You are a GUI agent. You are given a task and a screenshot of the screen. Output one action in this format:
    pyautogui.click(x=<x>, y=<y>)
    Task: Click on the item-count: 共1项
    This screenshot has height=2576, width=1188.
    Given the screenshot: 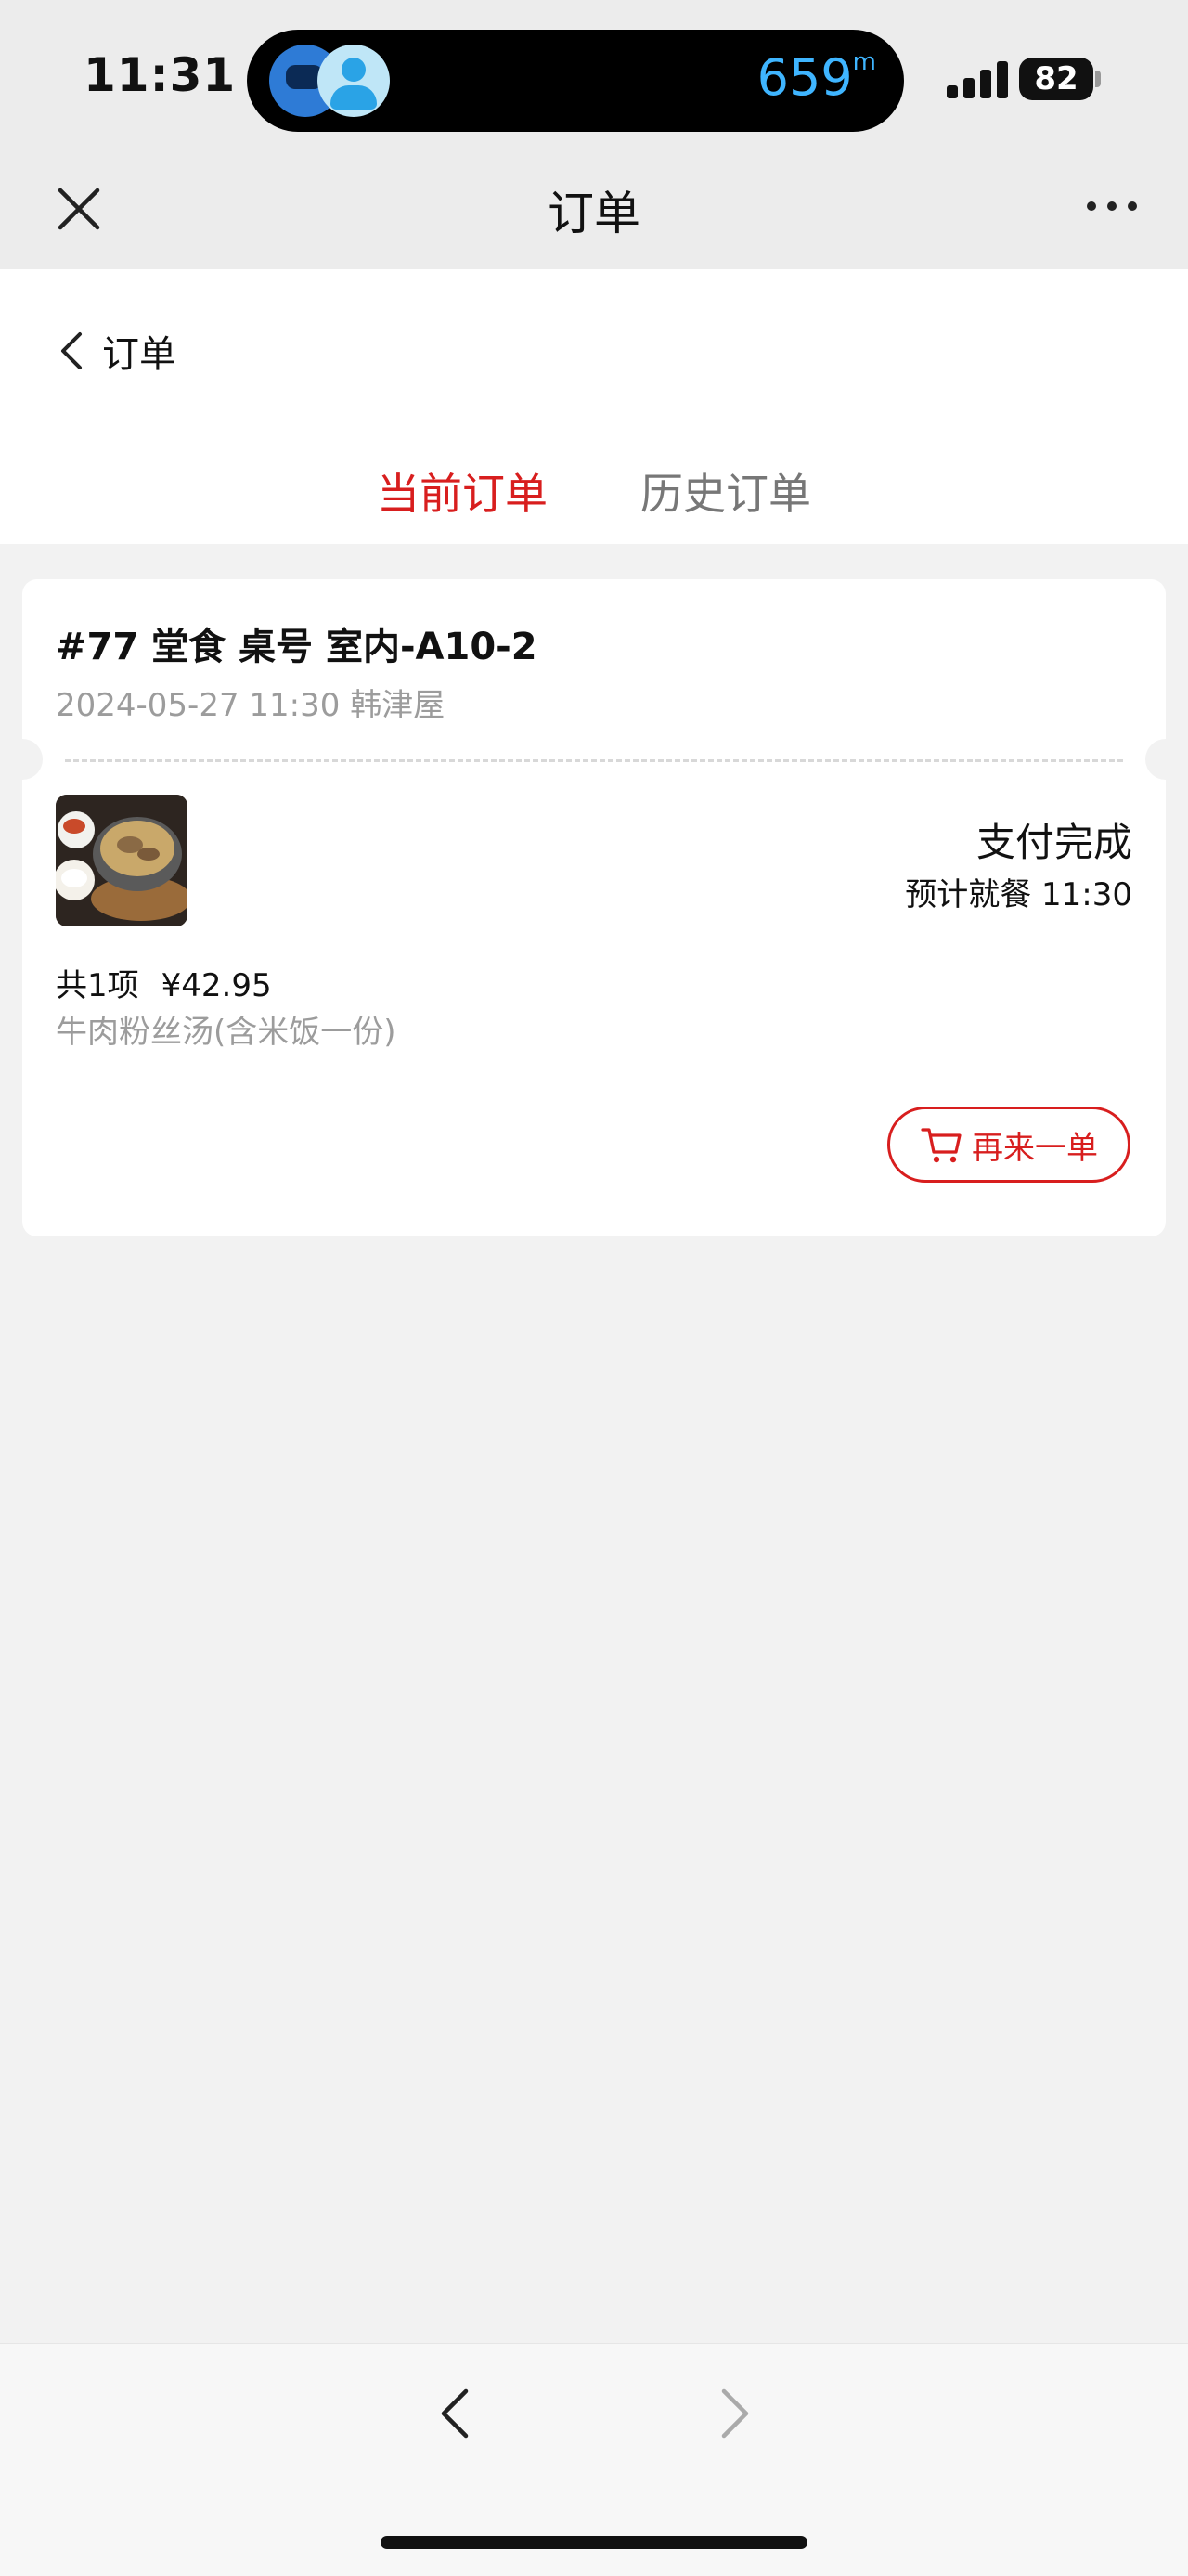 What is the action you would take?
    pyautogui.click(x=97, y=985)
    